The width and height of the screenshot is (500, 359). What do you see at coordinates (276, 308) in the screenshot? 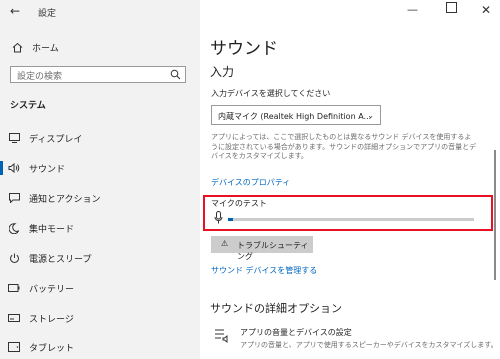
I see `advanced-options-heading: サウンドの詳細オプション` at bounding box center [276, 308].